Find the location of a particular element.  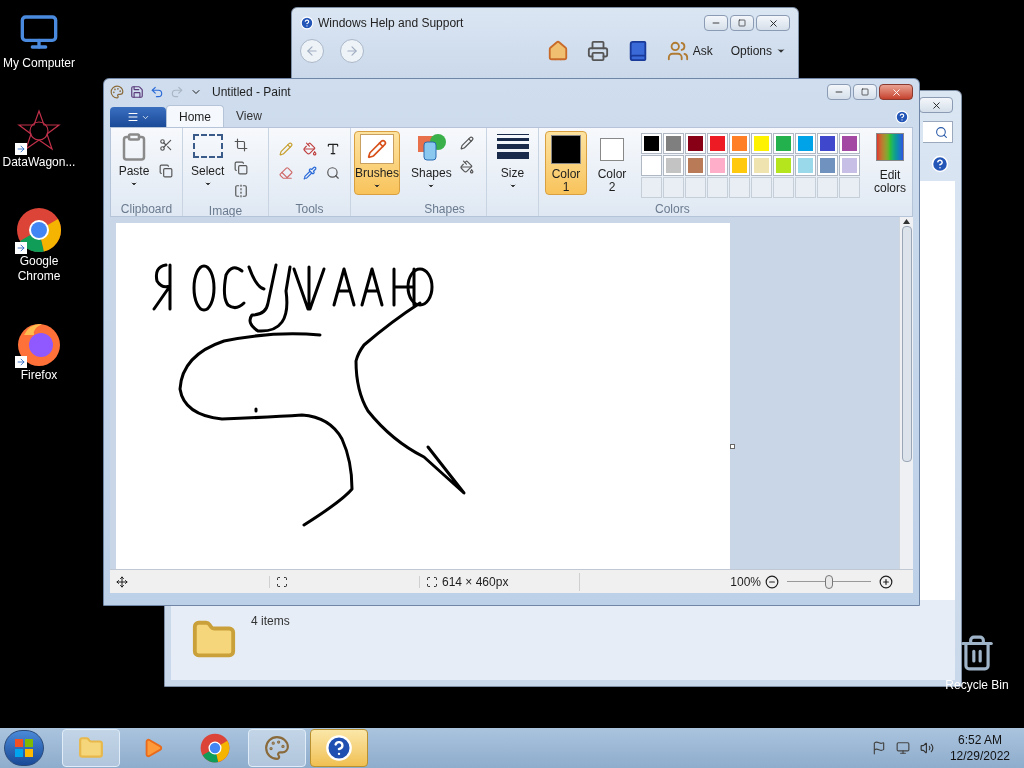

color-picker-icon is located at coordinates (309, 173).